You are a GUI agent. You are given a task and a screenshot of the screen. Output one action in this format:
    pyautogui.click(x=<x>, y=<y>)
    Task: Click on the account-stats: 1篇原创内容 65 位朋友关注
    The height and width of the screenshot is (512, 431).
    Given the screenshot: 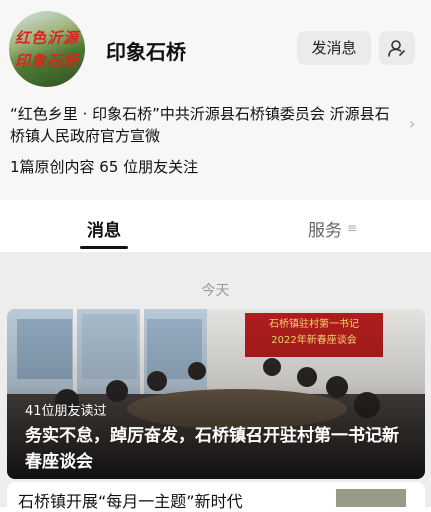 What is the action you would take?
    pyautogui.click(x=104, y=166)
    